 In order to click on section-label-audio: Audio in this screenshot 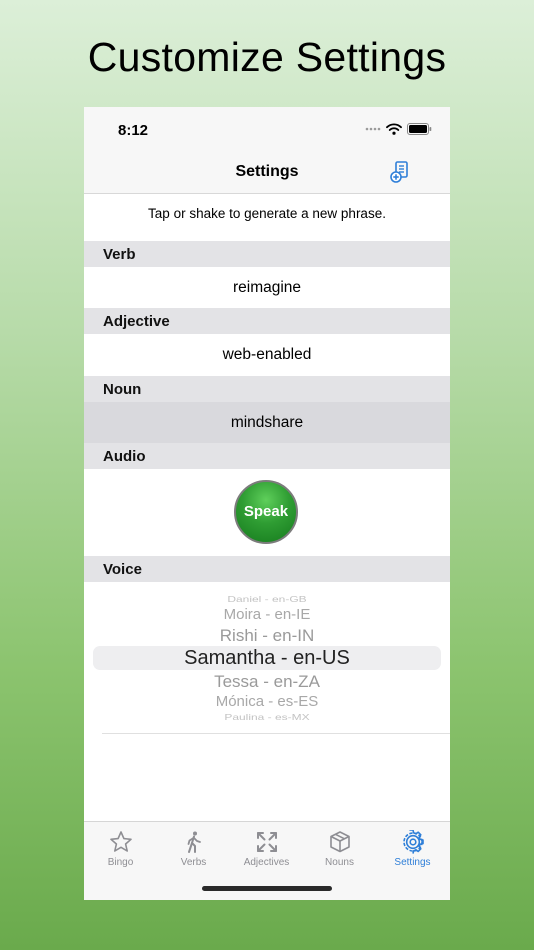, I will do `click(124, 456)`.